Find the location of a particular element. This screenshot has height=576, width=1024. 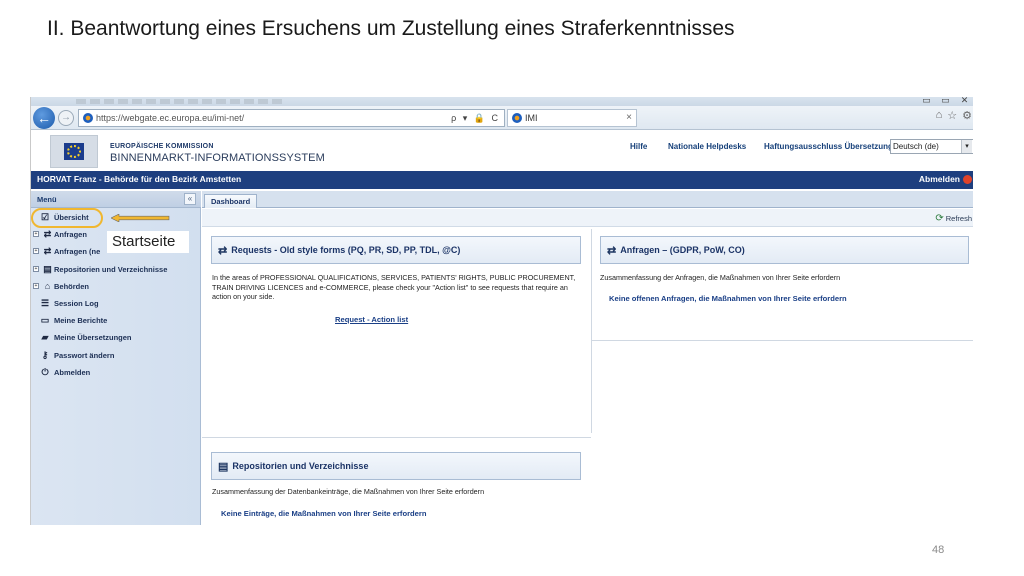

power-icon is located at coordinates (967, 179).